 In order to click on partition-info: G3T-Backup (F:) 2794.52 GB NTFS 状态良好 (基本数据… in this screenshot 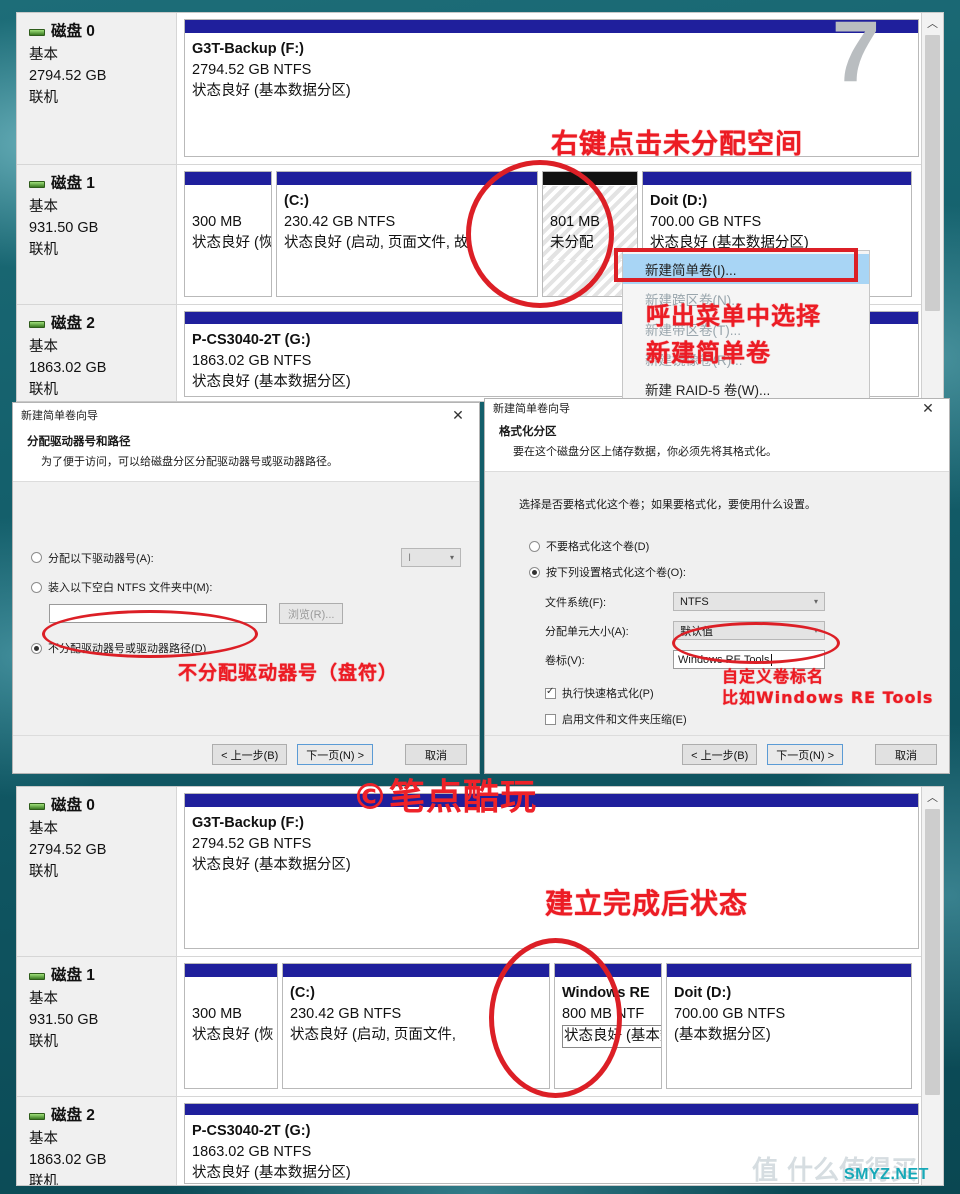, I will do `click(551, 845)`.